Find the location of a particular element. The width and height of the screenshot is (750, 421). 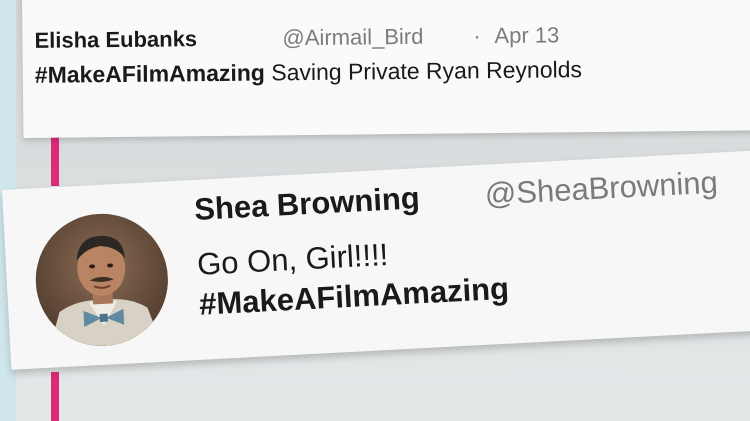

profile-photo-icon is located at coordinates (102, 280).